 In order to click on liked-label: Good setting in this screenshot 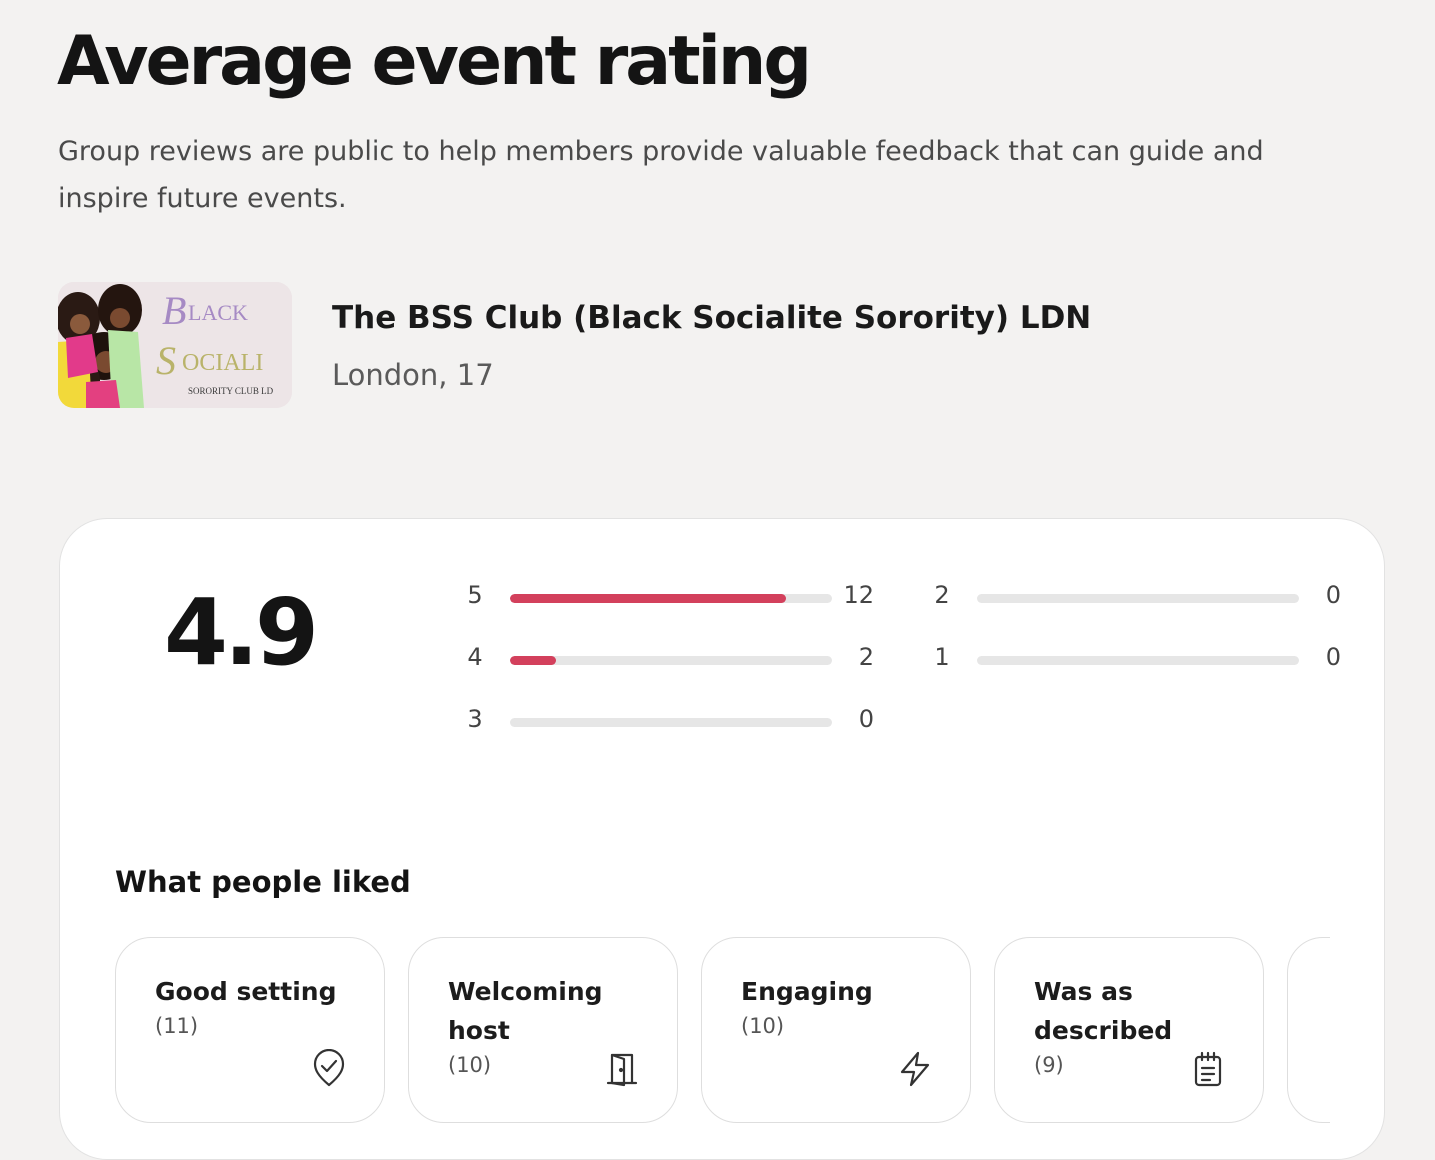, I will do `click(246, 991)`.